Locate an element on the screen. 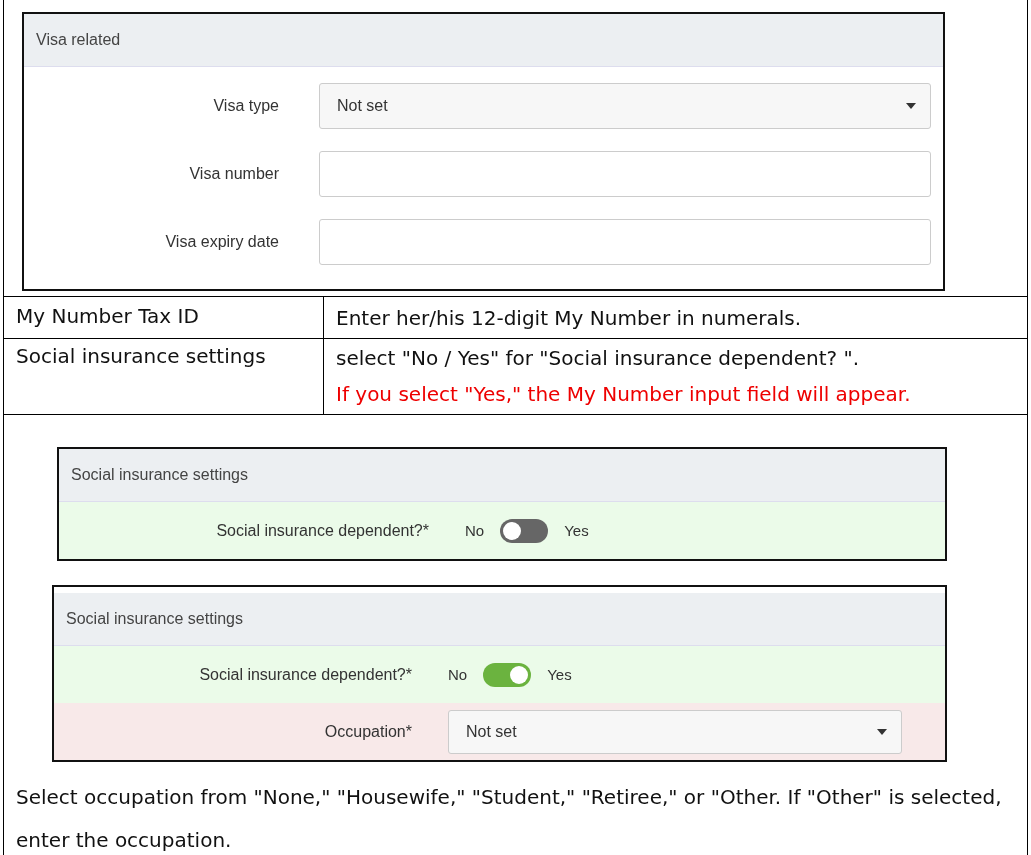 Image resolution: width=1031 pixels, height=855 pixels. field-label: Visa number is located at coordinates (234, 174).